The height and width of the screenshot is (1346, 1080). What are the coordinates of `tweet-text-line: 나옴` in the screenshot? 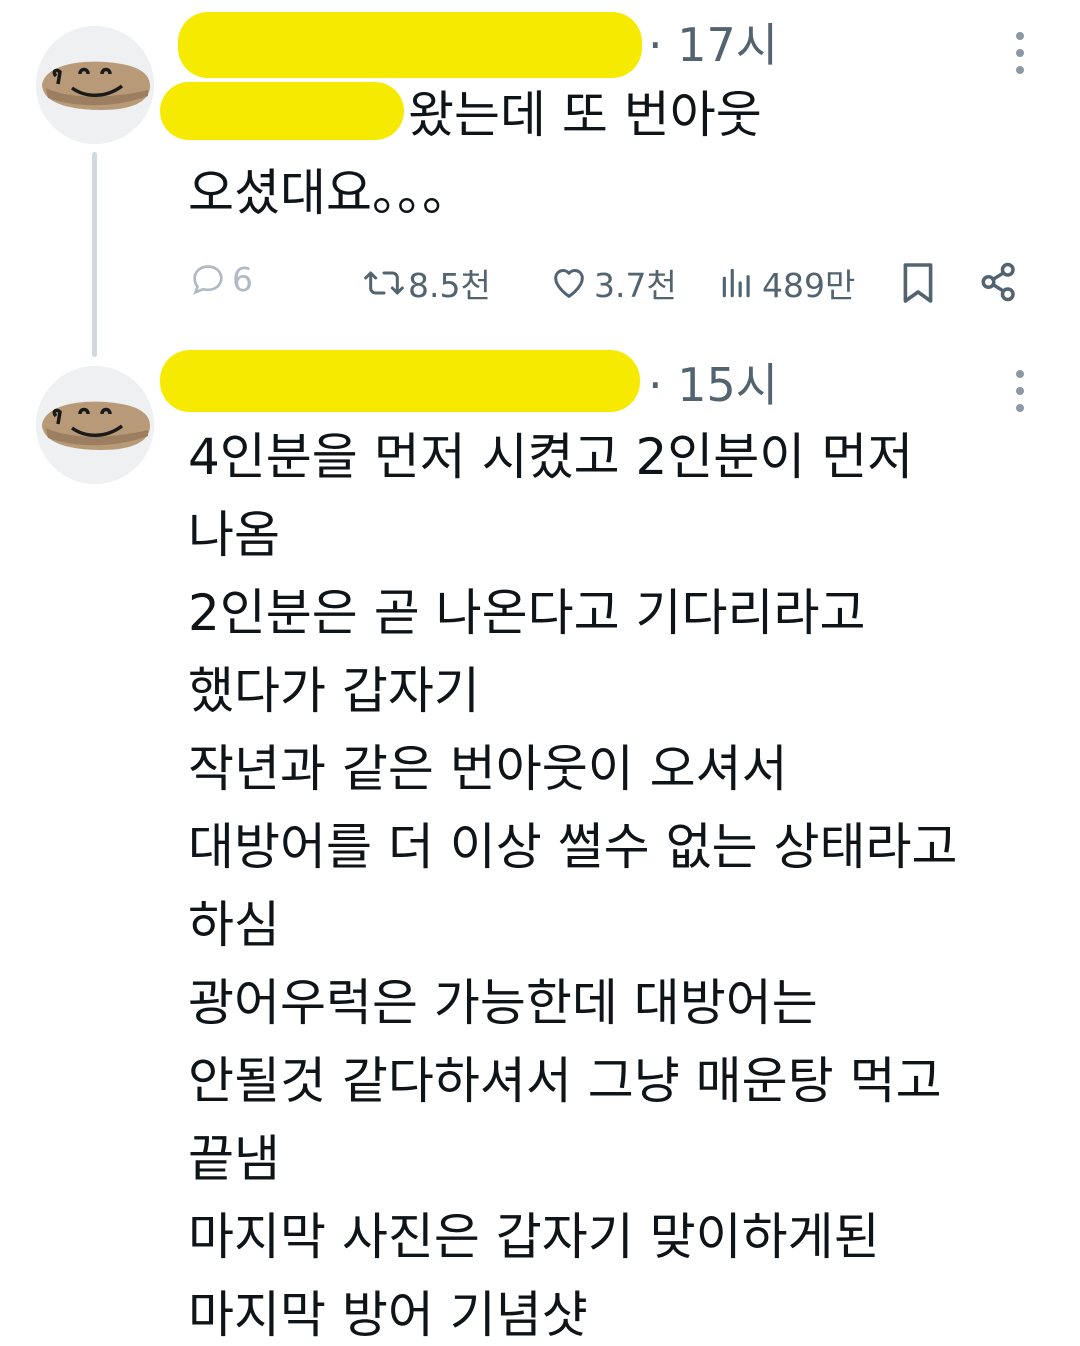 It's located at (234, 535).